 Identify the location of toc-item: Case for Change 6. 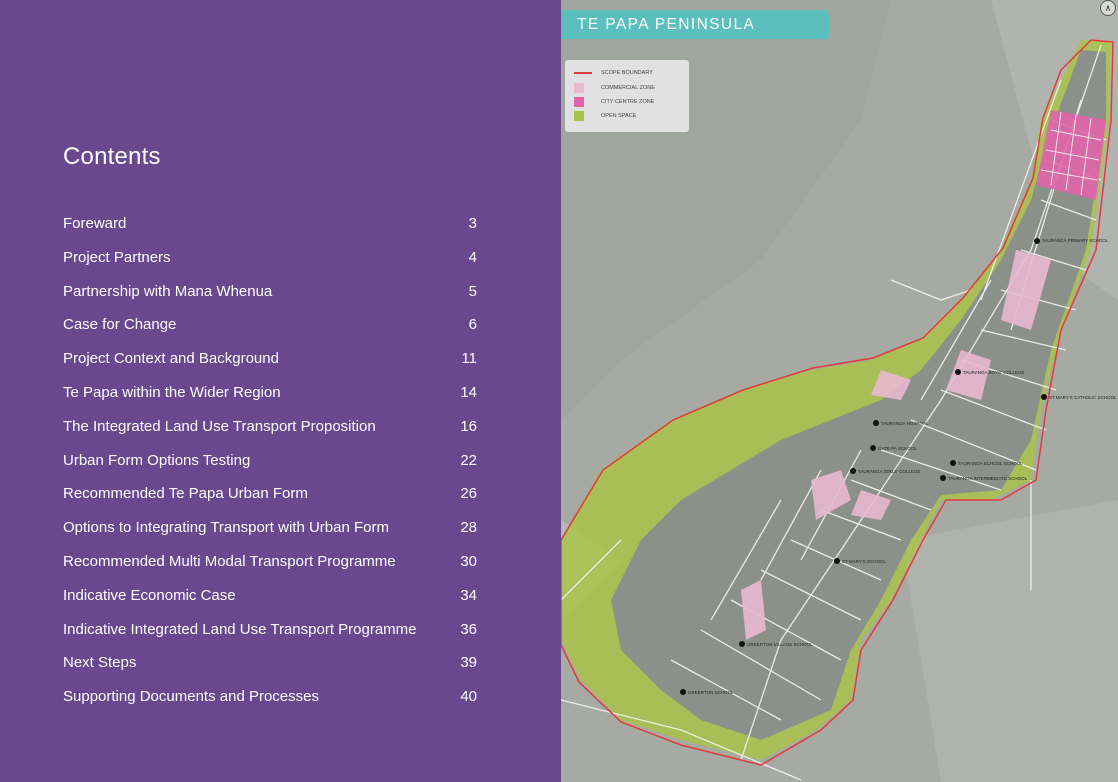
(270, 330).